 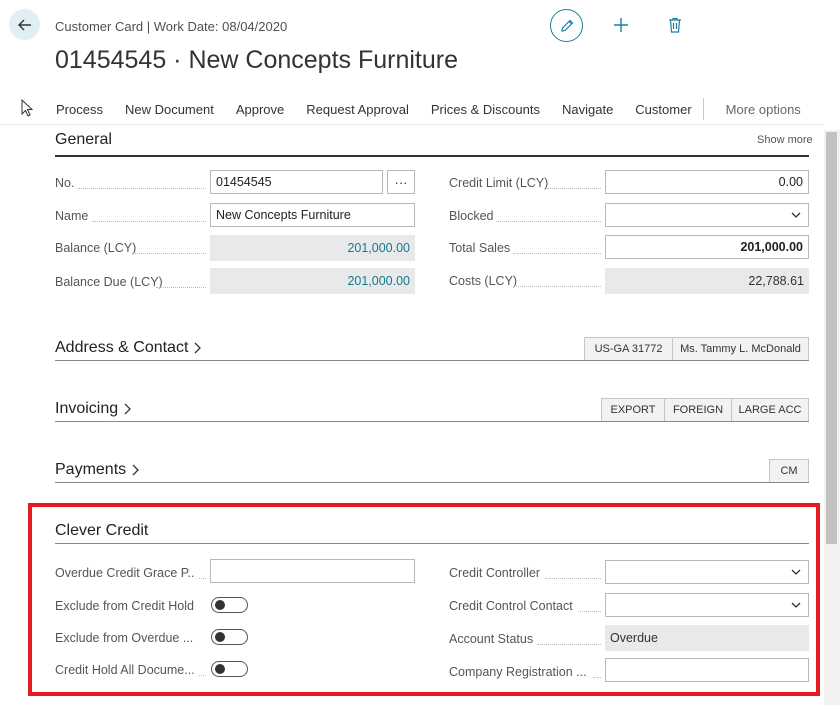 I want to click on credit-controller-dots, so click(x=573, y=578).